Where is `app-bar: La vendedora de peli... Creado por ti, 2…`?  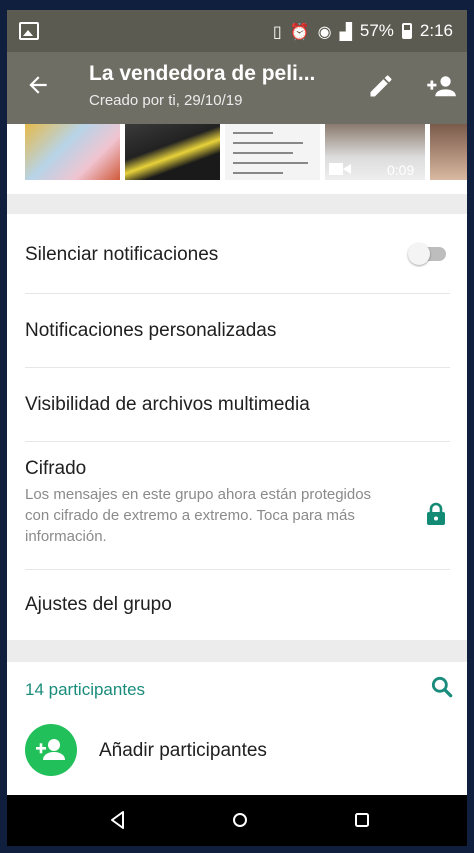 app-bar: La vendedora de peli... Creado por ti, 2… is located at coordinates (237, 88).